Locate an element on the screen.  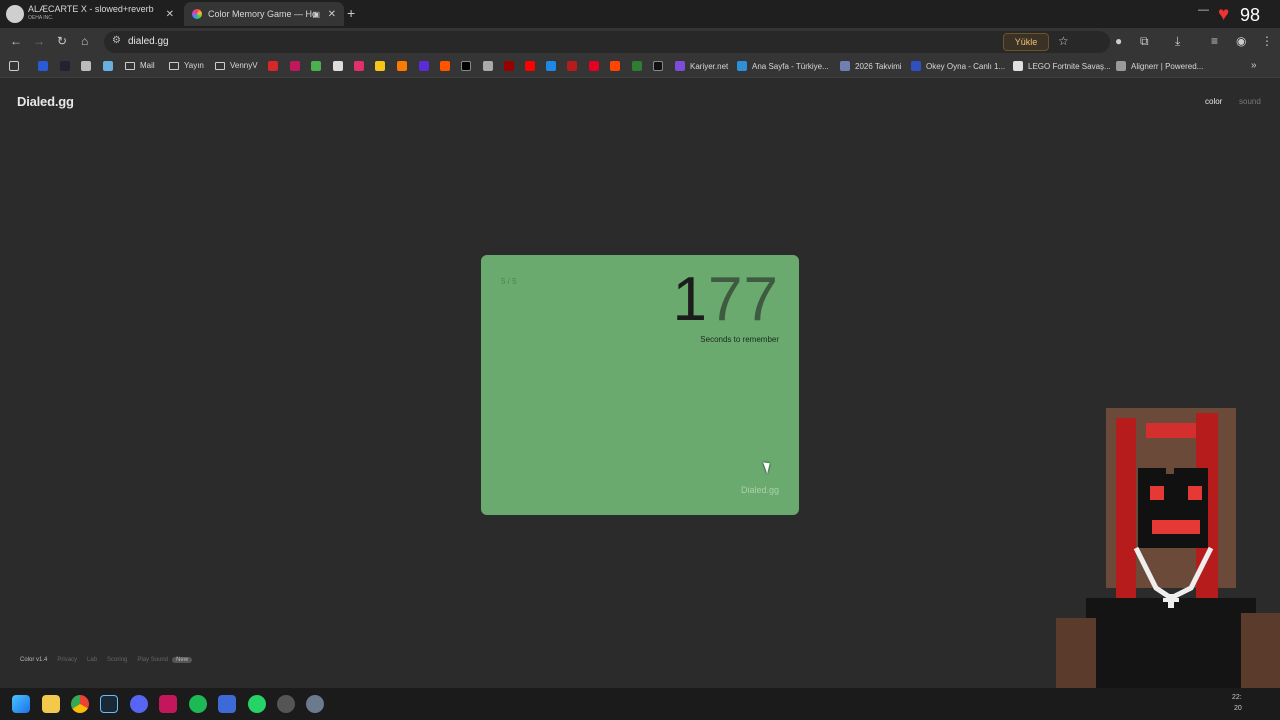
x-icon is located at coordinates (466, 66).